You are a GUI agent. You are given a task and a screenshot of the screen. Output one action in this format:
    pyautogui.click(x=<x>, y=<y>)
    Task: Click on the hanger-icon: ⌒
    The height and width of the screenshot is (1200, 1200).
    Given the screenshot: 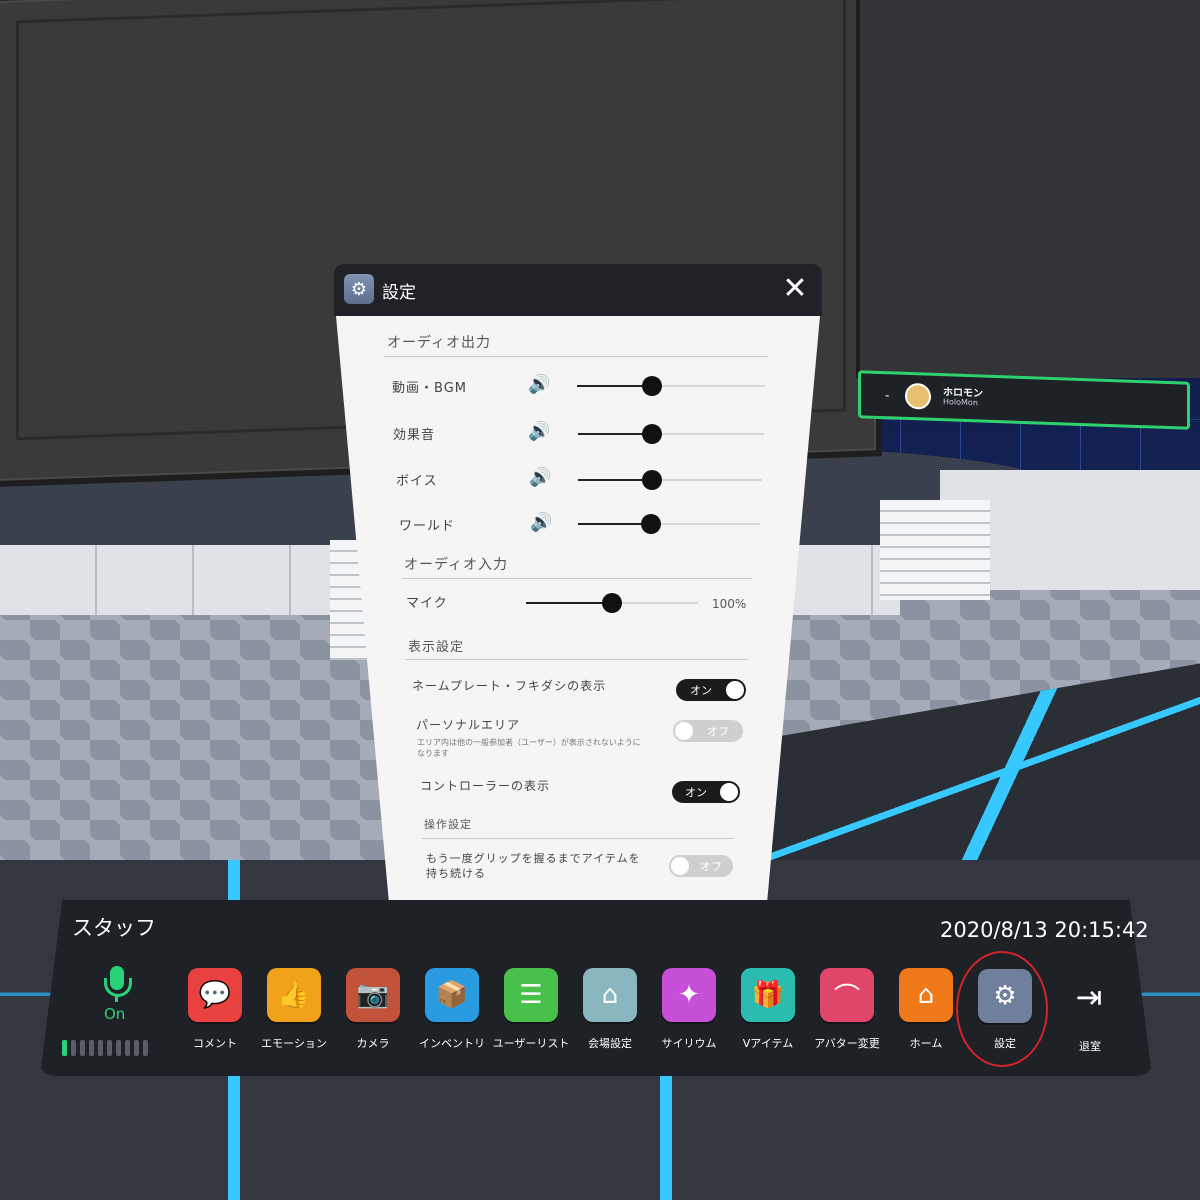 What is the action you would take?
    pyautogui.click(x=846, y=997)
    